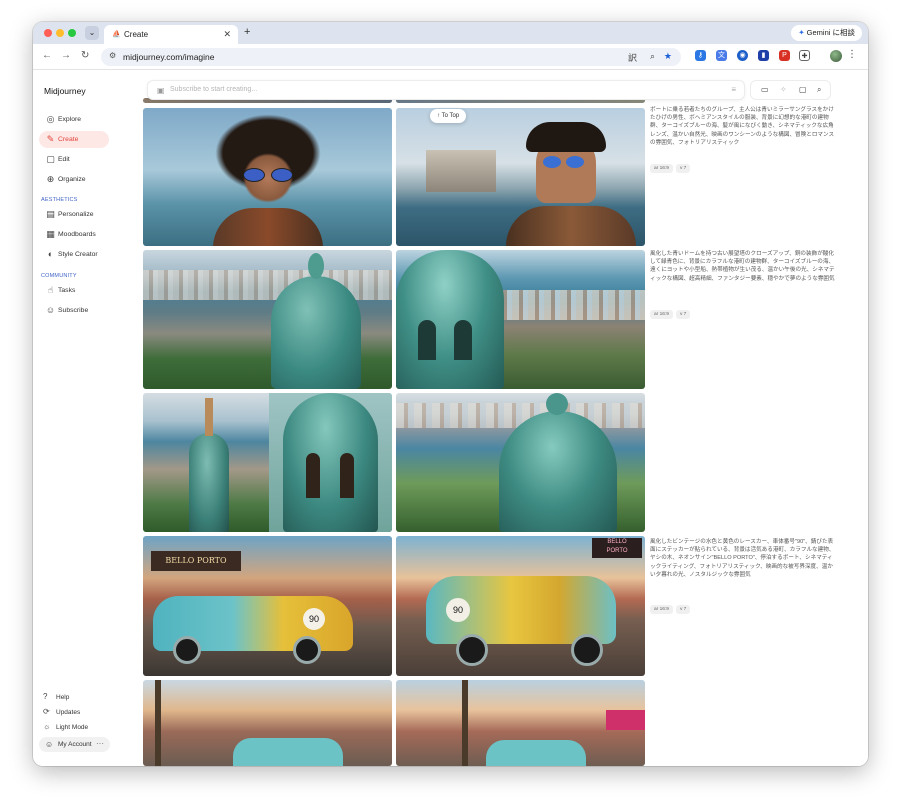 The height and width of the screenshot is (806, 900). I want to click on sidebar-item-label: Organize, so click(72, 179).